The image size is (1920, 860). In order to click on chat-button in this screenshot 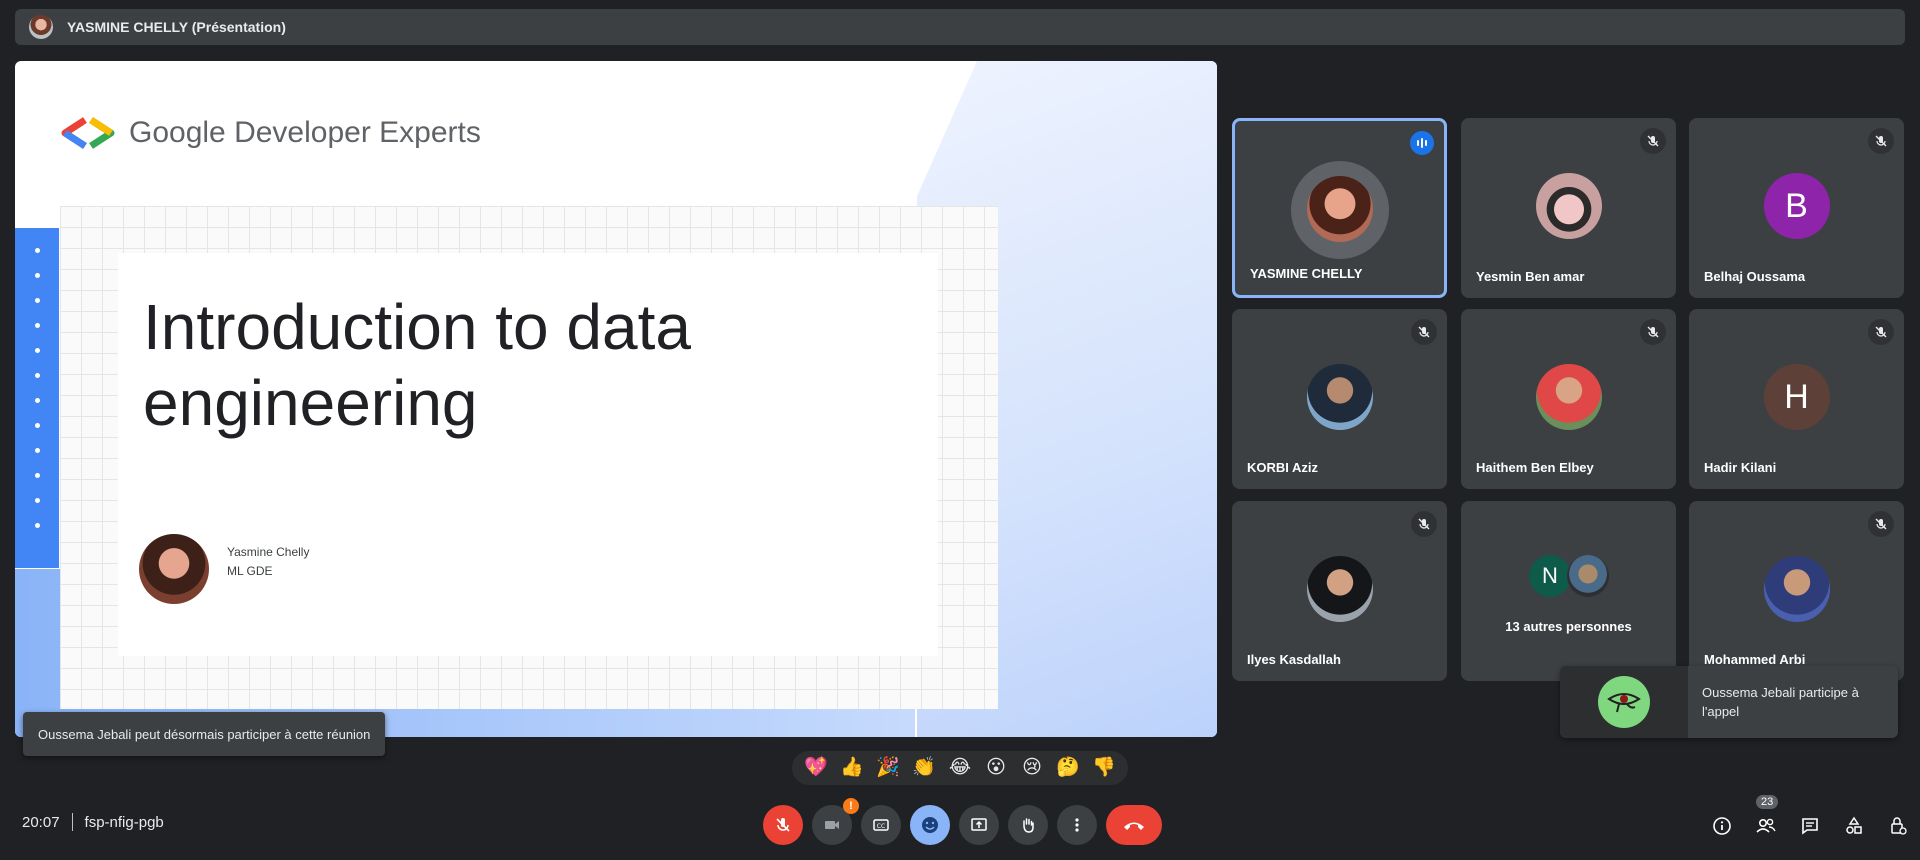, I will do `click(1810, 826)`.